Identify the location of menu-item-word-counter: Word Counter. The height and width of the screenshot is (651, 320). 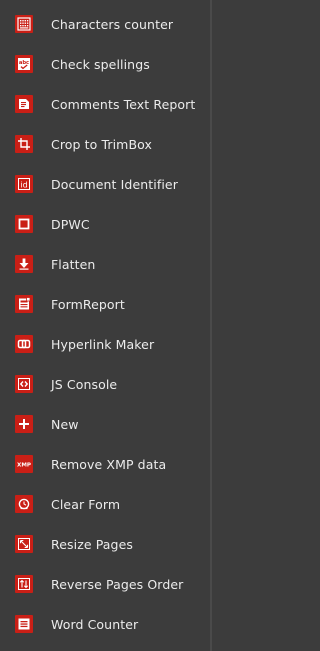
(105, 624).